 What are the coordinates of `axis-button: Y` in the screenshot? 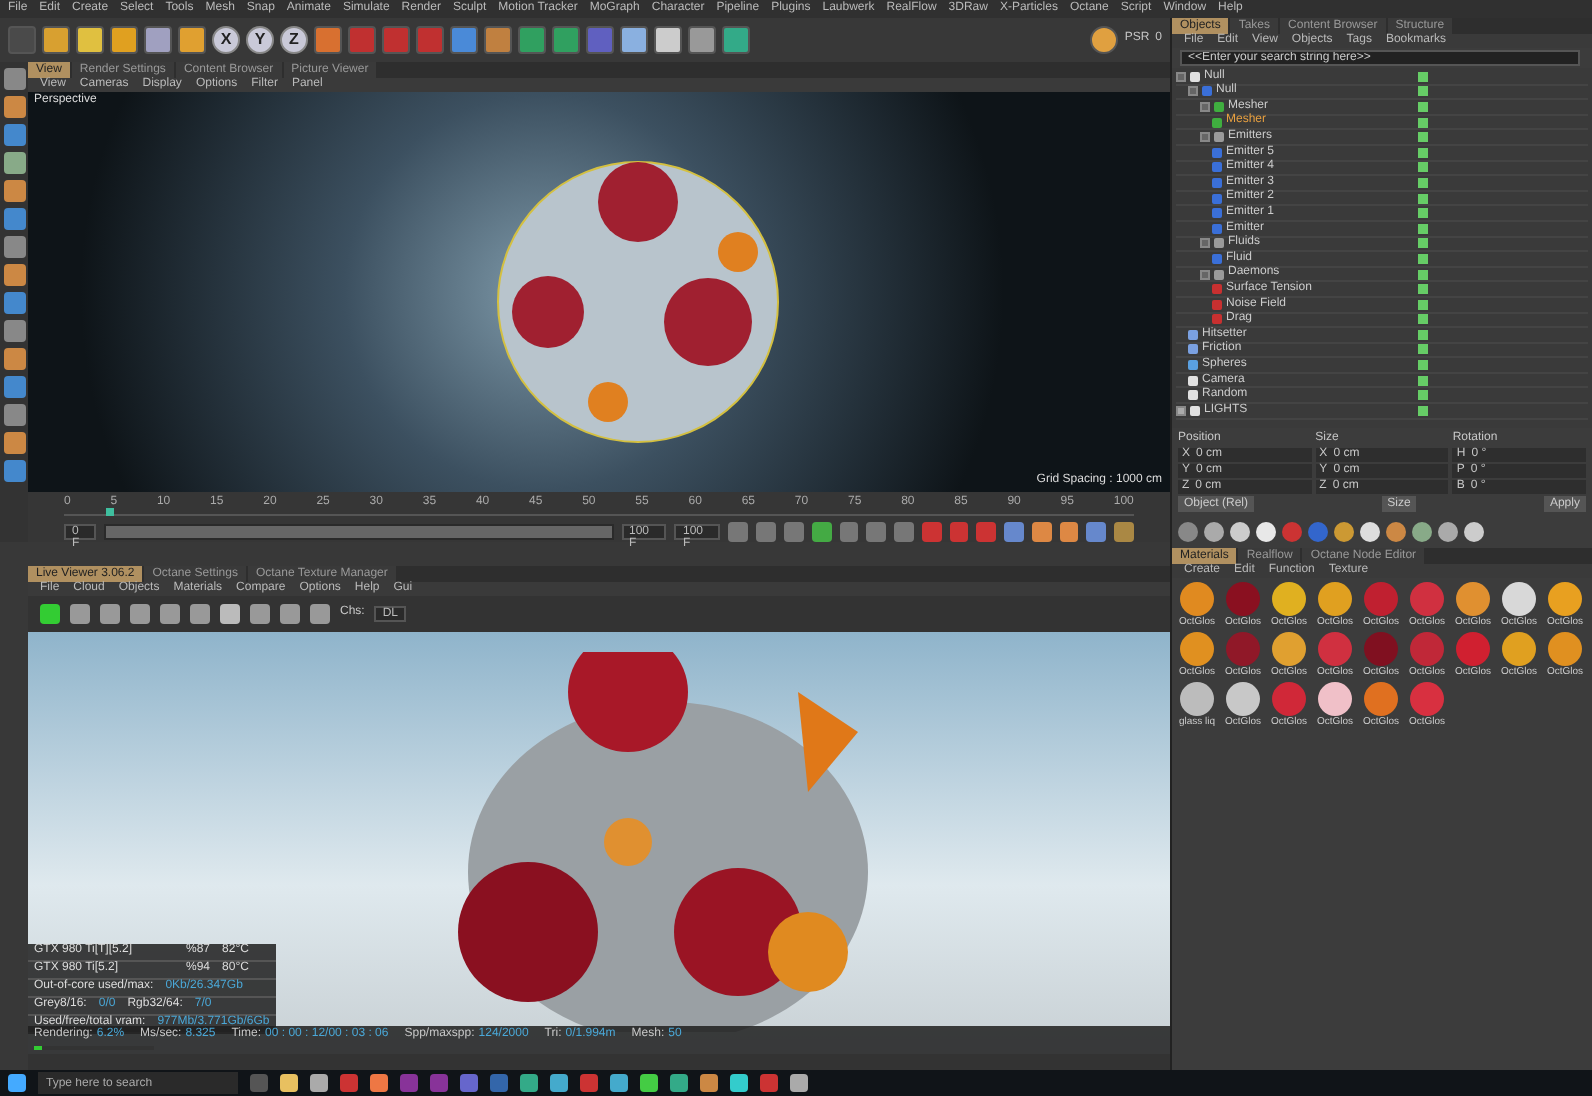 It's located at (260, 40).